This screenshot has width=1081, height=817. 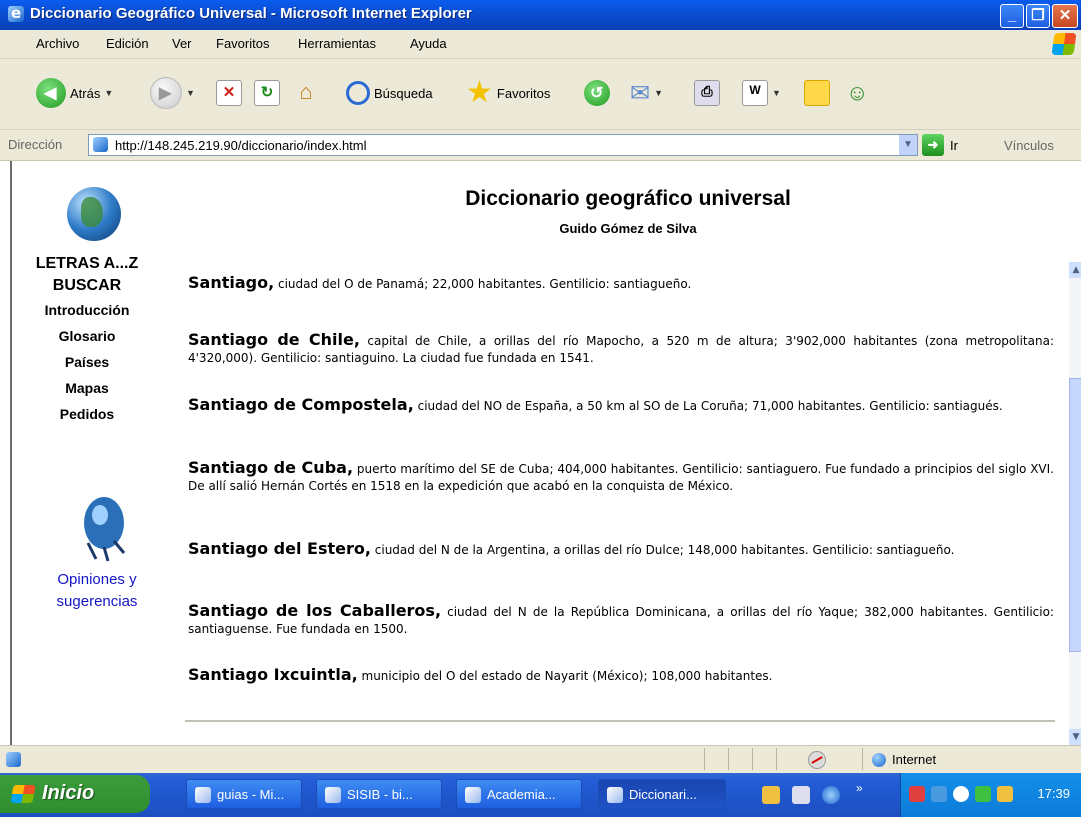 I want to click on internet-zone-icon, so click(x=879, y=759).